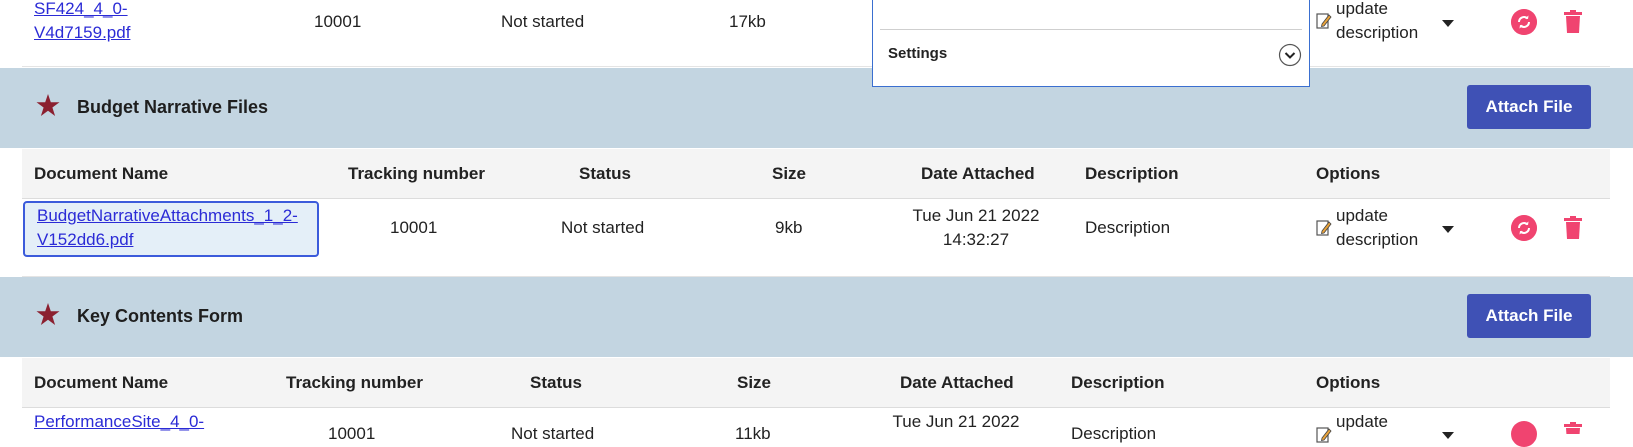 Image resolution: width=1633 pixels, height=447 pixels. I want to click on section-title: Budget Narrative Files, so click(173, 107).